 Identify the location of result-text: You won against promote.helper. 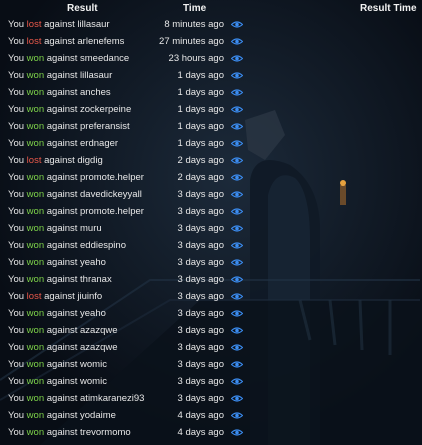
(76, 211).